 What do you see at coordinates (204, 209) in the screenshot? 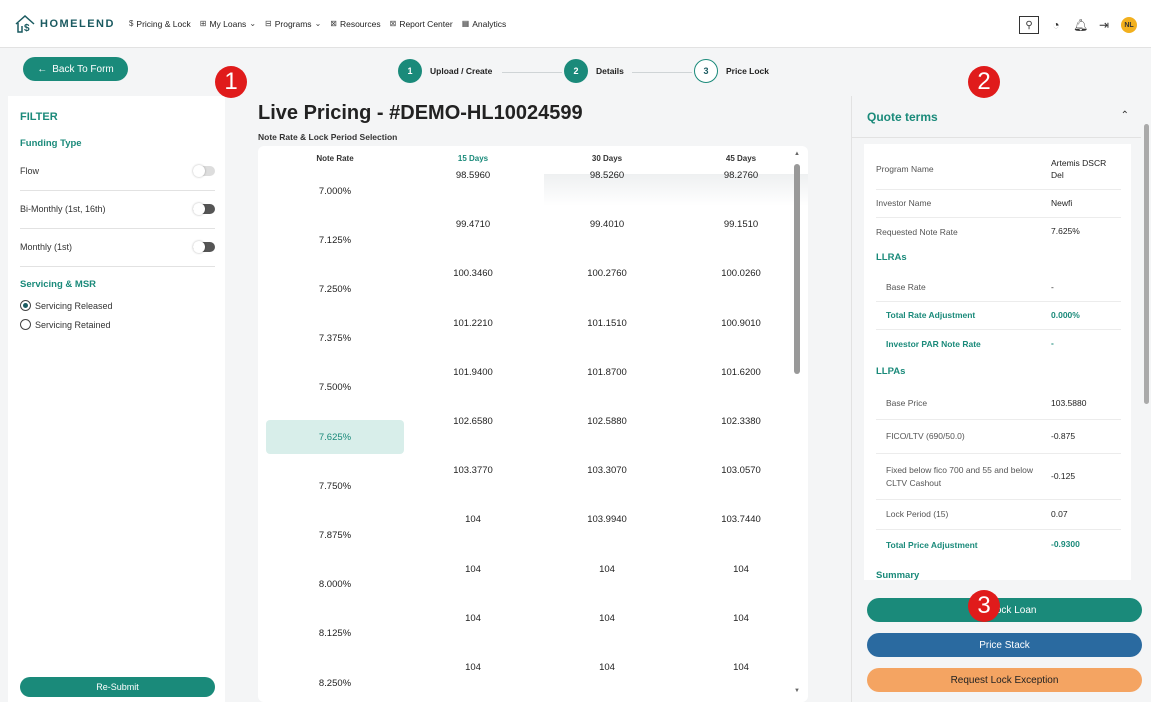
I see `bimonthly-toggle` at bounding box center [204, 209].